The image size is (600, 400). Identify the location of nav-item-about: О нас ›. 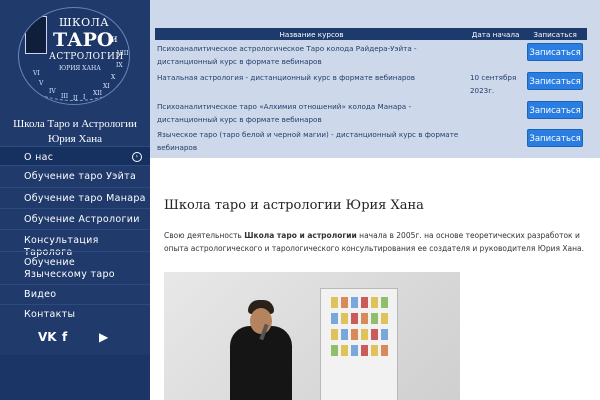
(75, 155).